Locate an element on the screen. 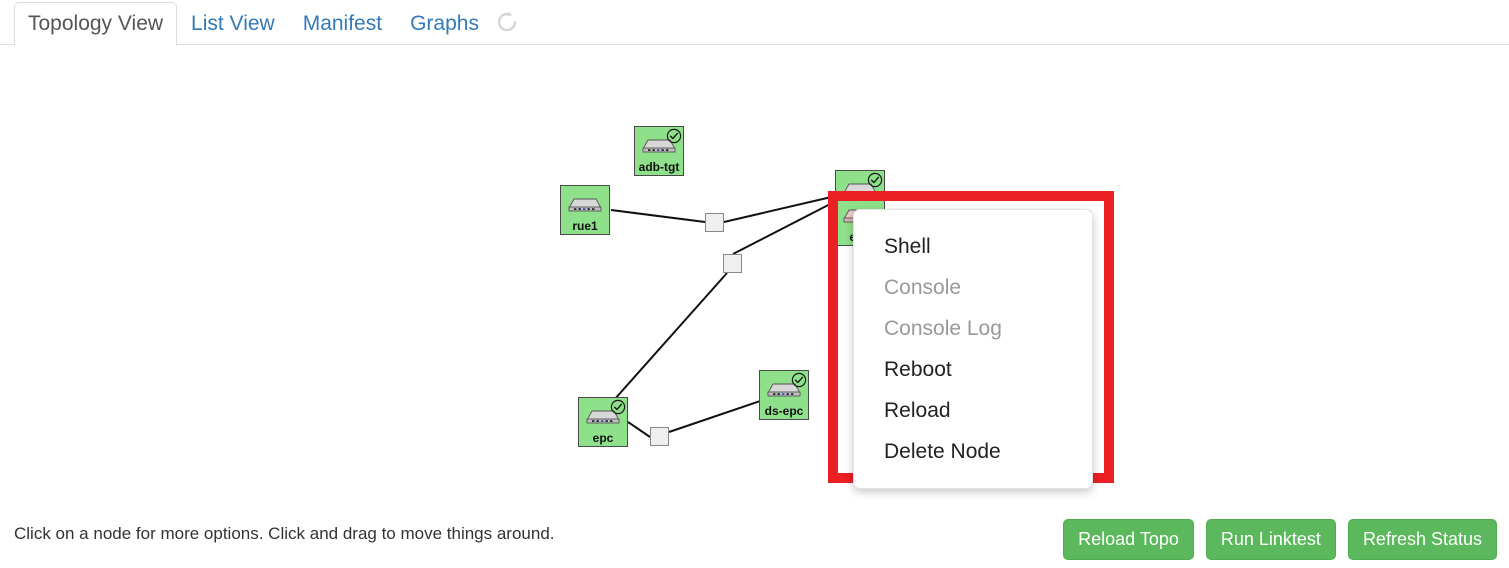 Image resolution: width=1509 pixels, height=568 pixels. tab-label: Manifest is located at coordinates (342, 23).